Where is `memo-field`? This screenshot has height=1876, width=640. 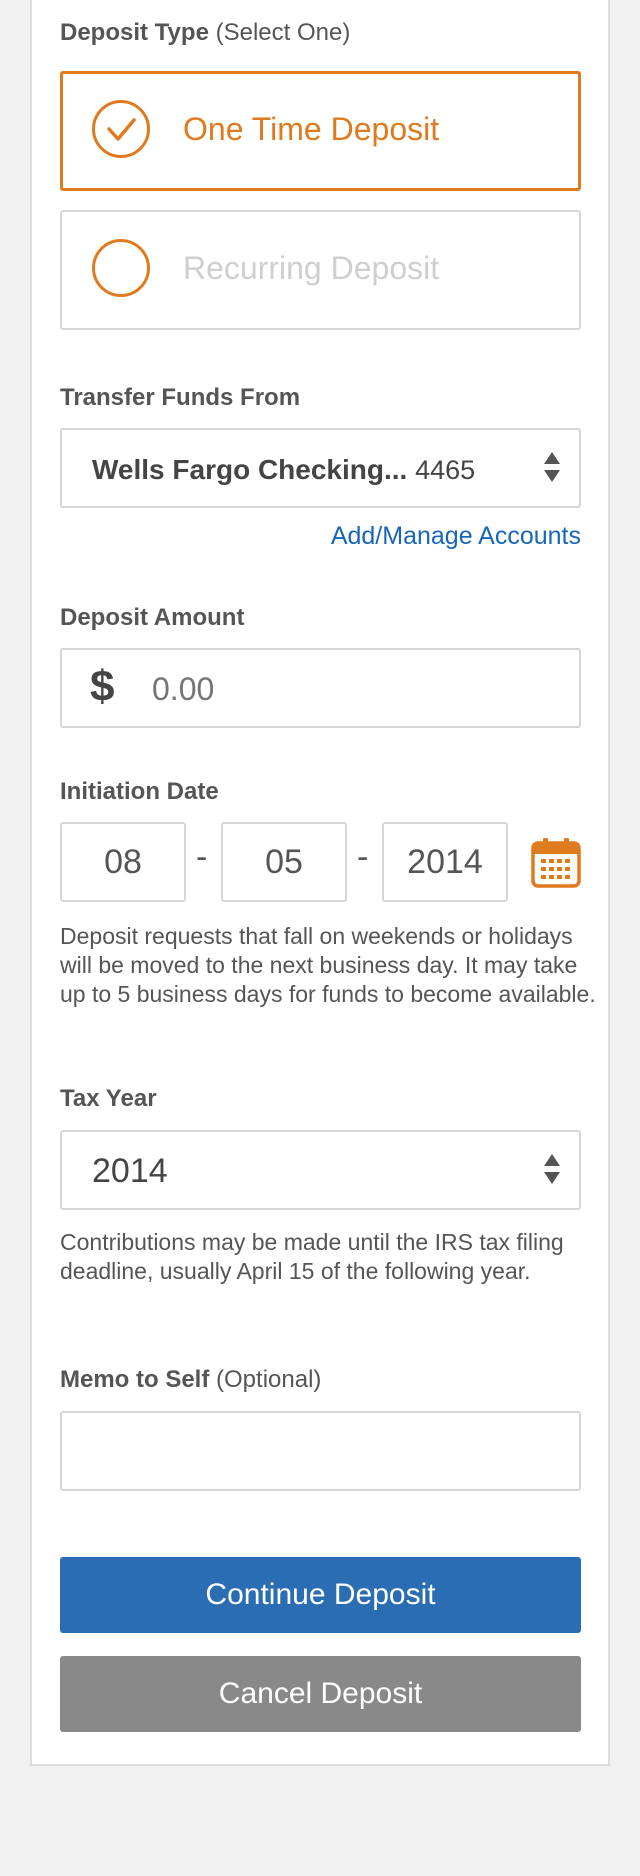 memo-field is located at coordinates (320, 1451).